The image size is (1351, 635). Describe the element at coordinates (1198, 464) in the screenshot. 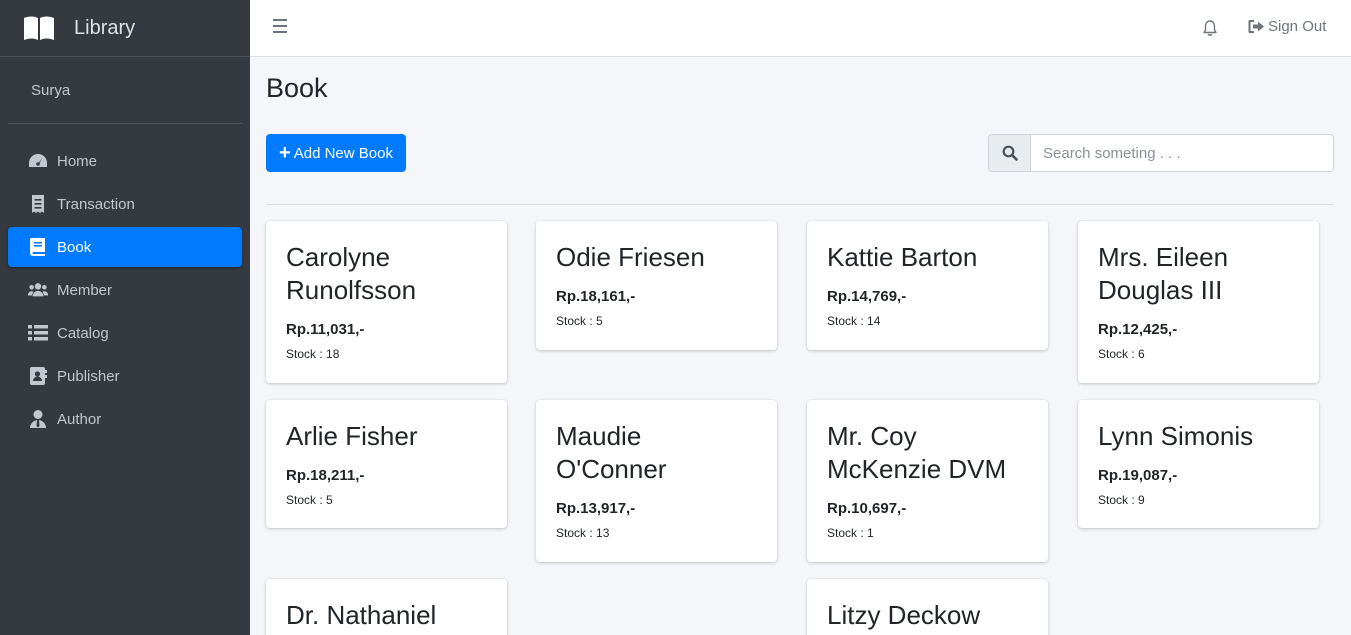

I see `book-card: Lynn Simonis Rp.19,087,- Stock : 9` at that location.